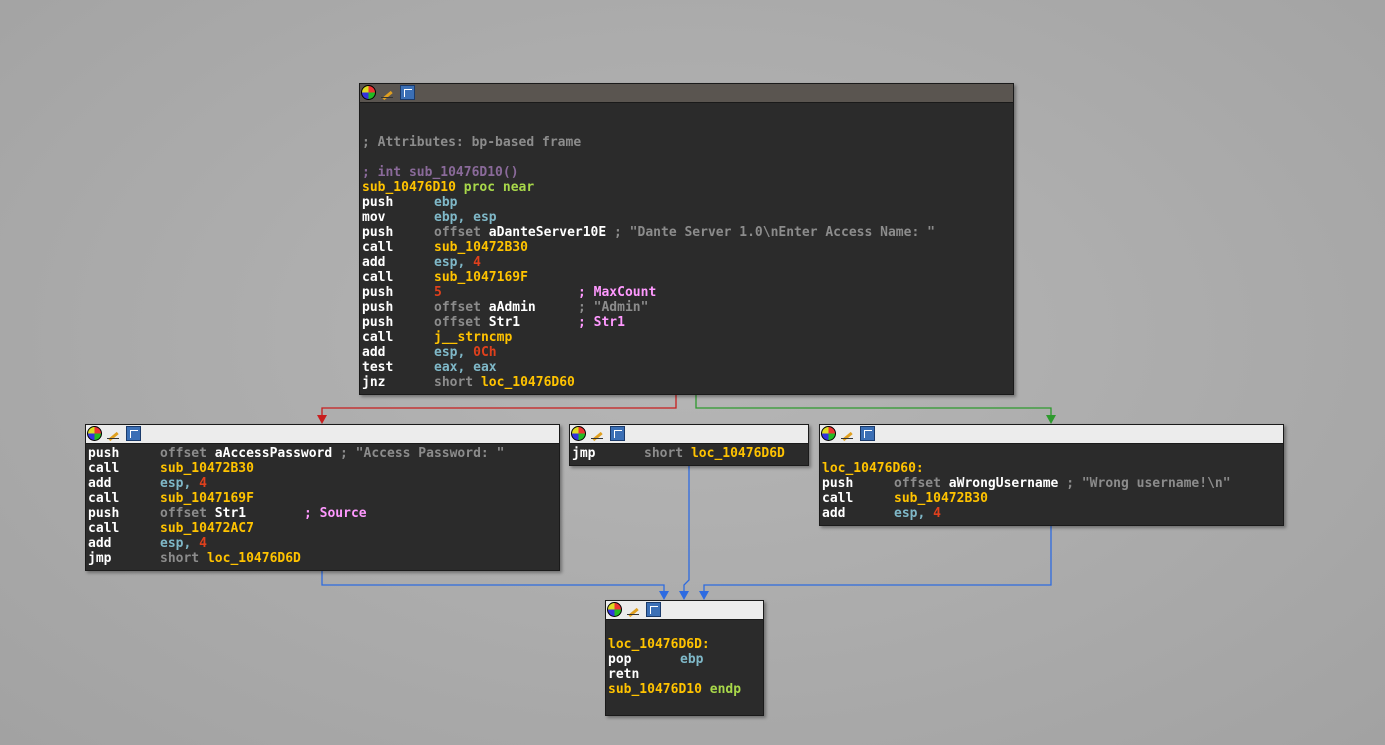 The image size is (1385, 745). Describe the element at coordinates (374, 217) in the screenshot. I see `code-token: mov` at that location.